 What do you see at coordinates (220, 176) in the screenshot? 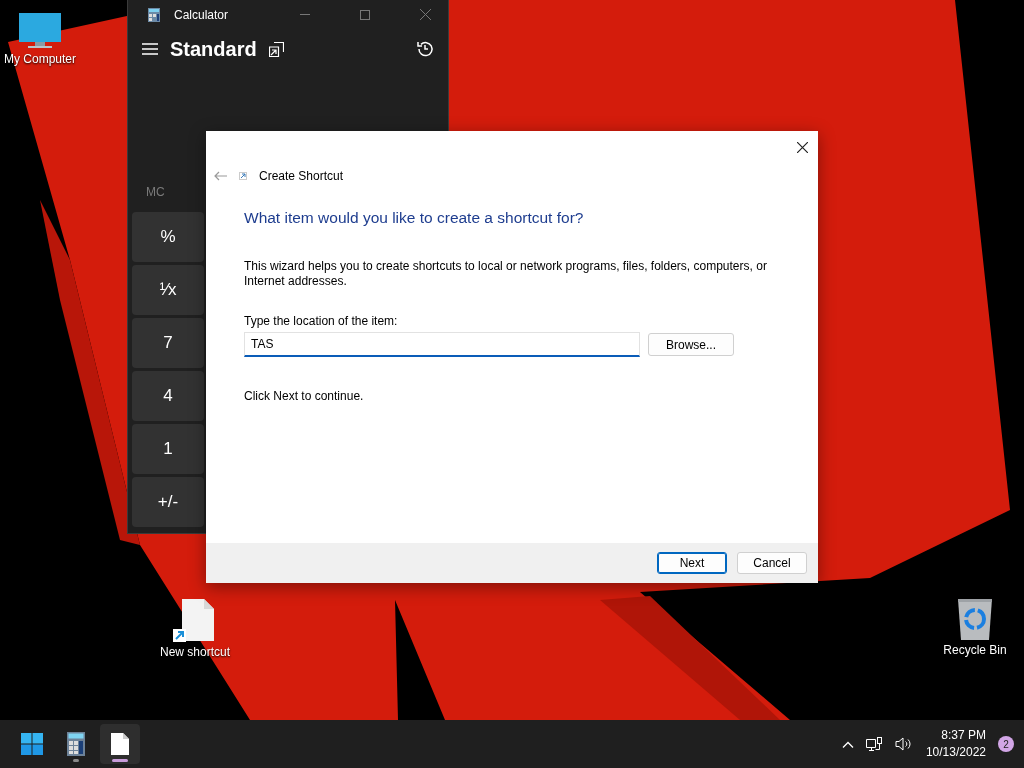
I see `back-arrow-icon` at bounding box center [220, 176].